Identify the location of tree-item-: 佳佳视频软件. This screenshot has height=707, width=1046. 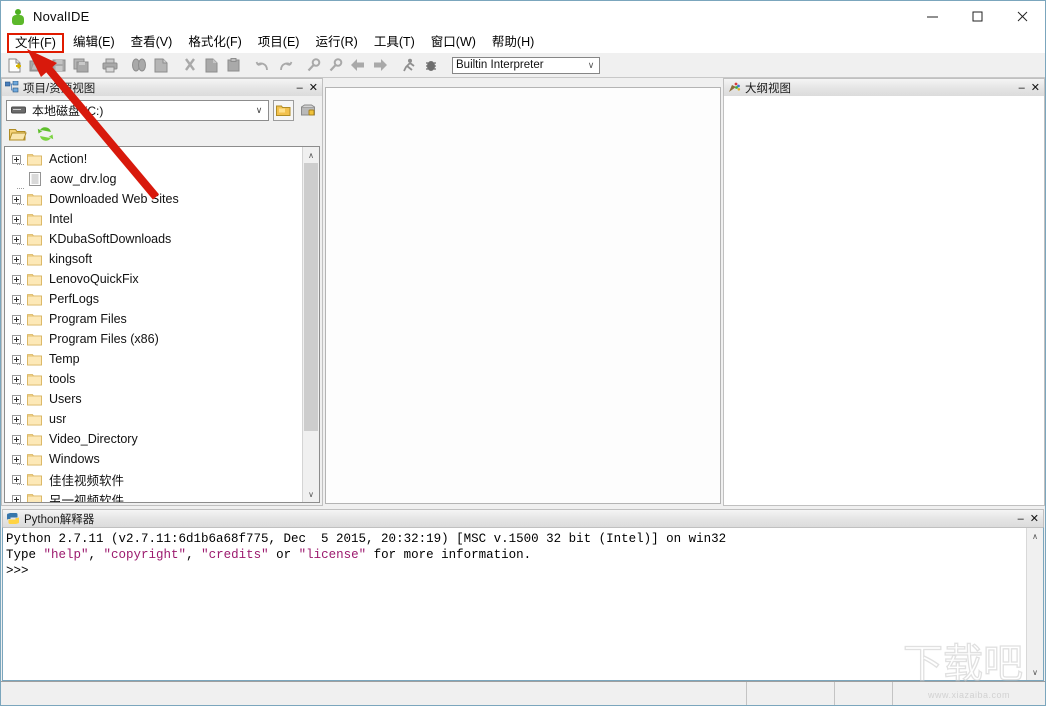
(153, 479).